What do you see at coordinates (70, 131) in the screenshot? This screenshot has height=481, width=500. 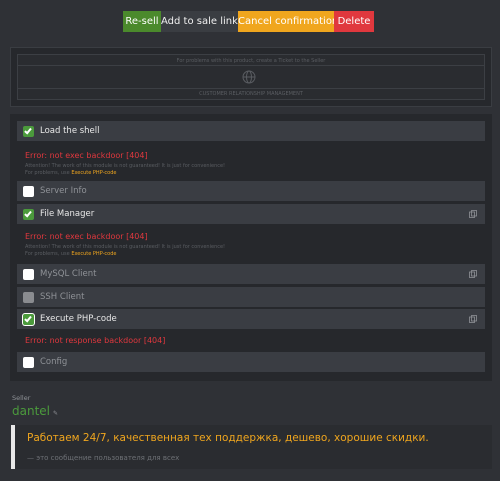 I see `load-shell-label: Load the shell` at bounding box center [70, 131].